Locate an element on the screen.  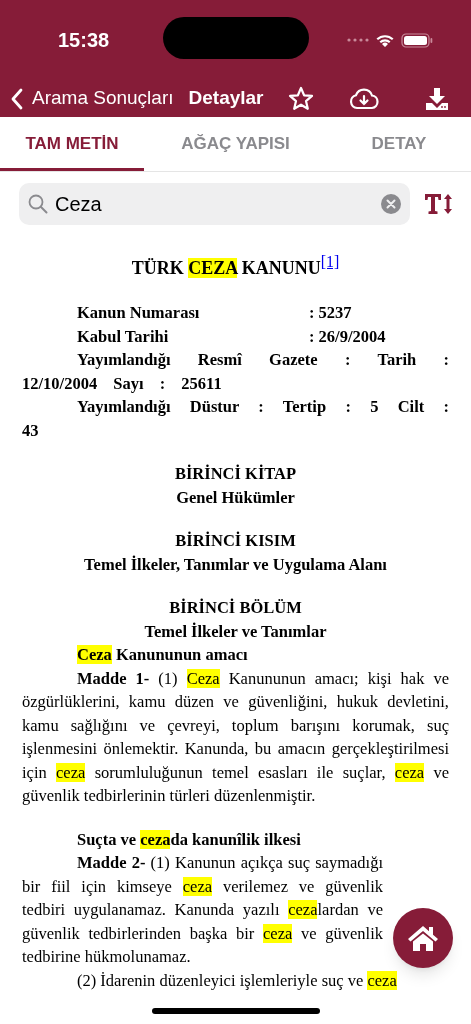
search-field: Ceza is located at coordinates (214, 204).